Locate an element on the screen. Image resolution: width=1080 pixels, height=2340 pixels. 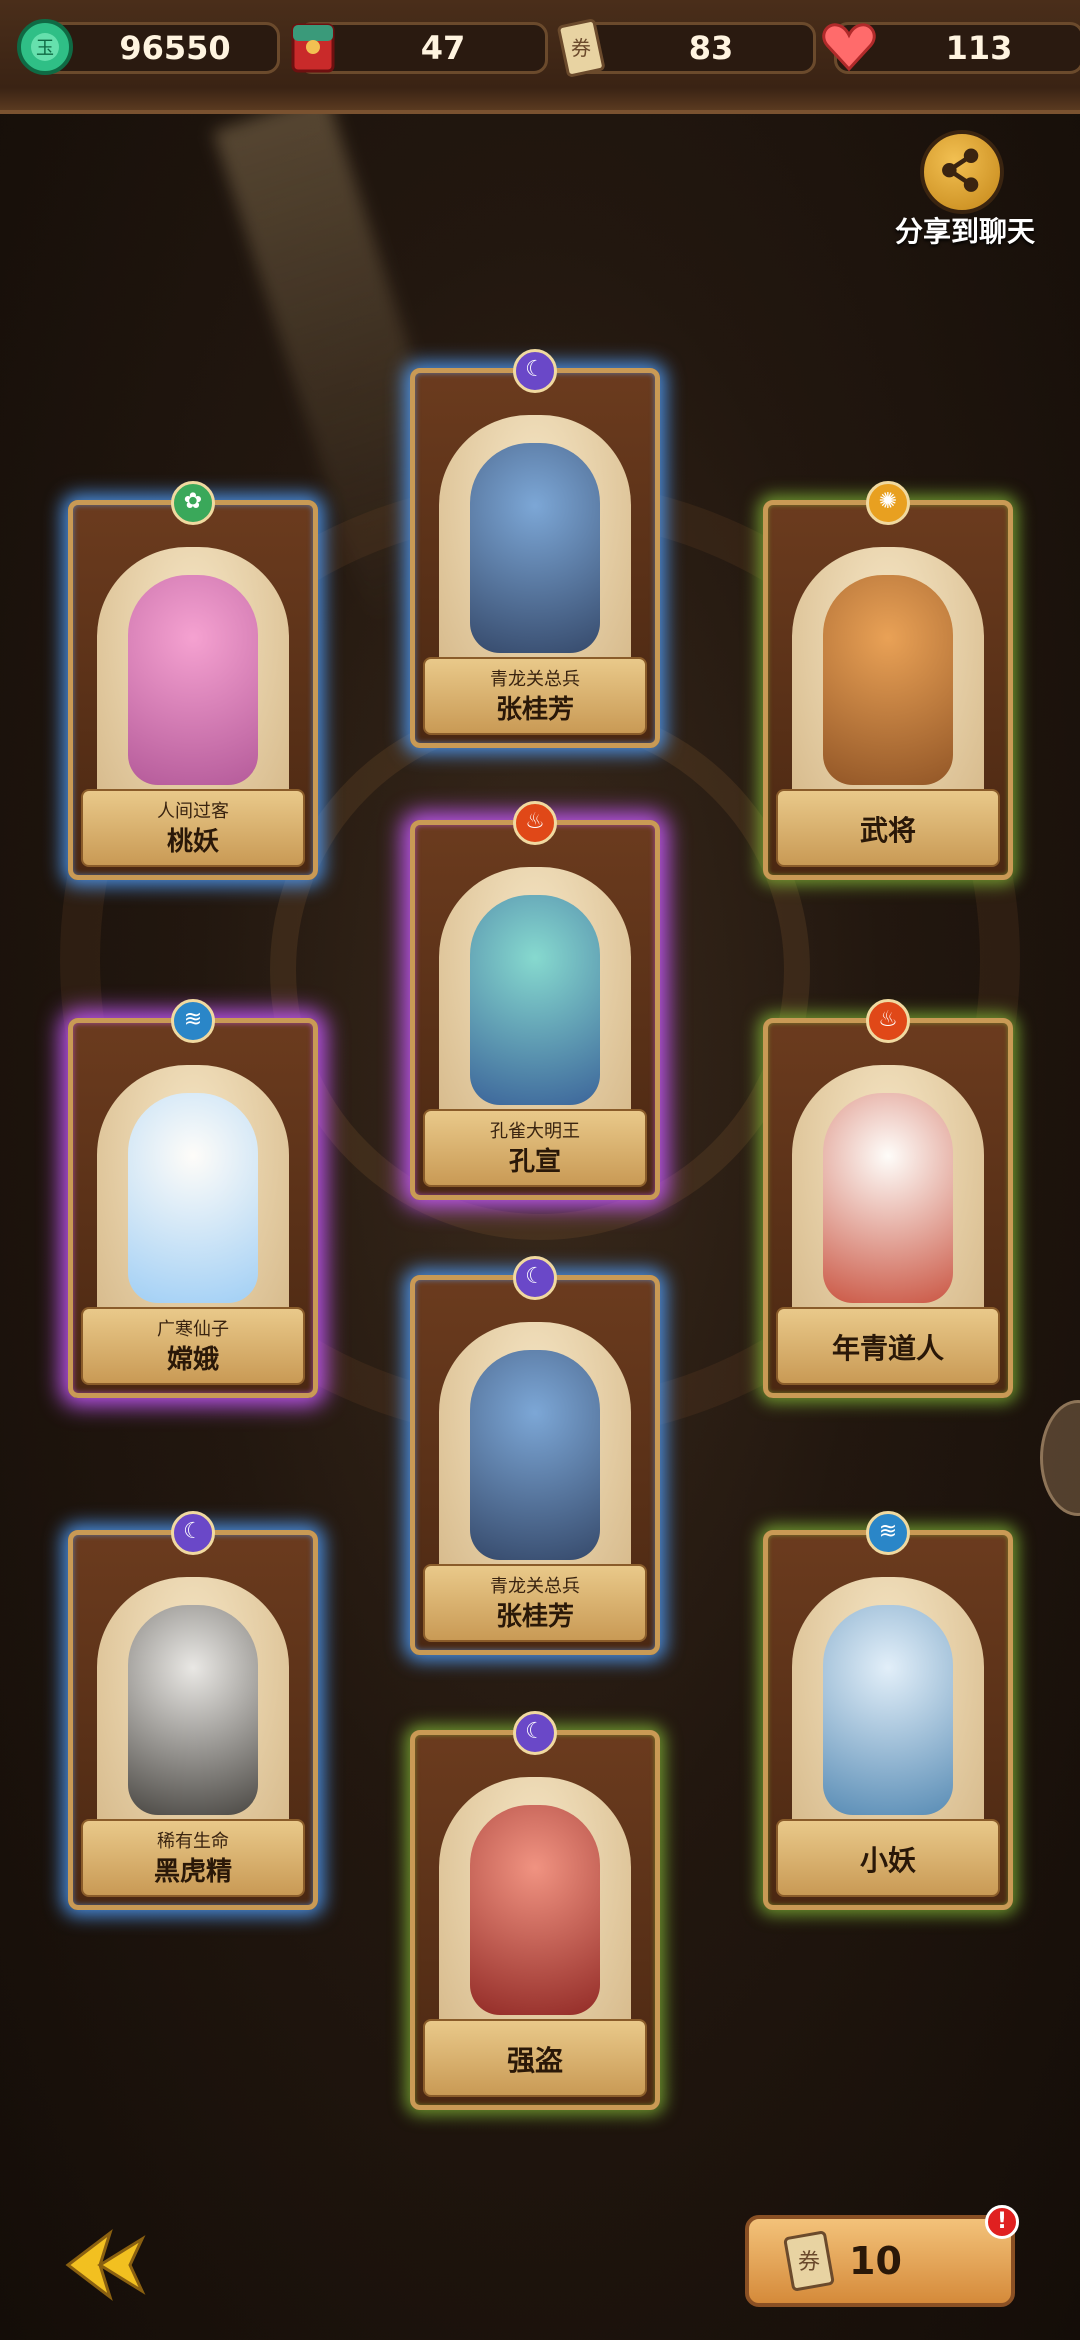
heart-counter: 113 is located at coordinates (951, 48).